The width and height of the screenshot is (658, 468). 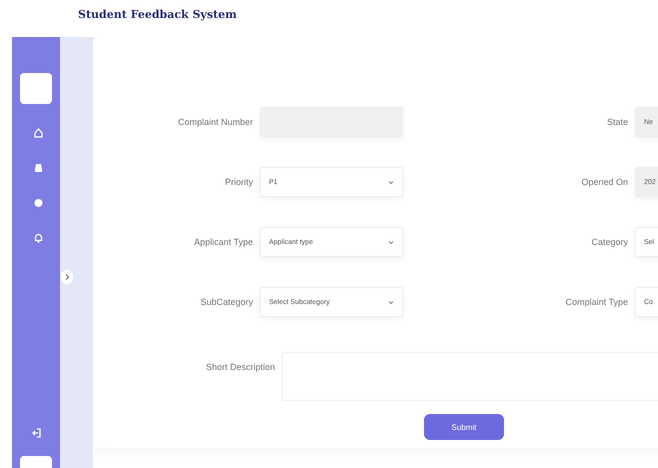 I want to click on home-icon, so click(x=38, y=133).